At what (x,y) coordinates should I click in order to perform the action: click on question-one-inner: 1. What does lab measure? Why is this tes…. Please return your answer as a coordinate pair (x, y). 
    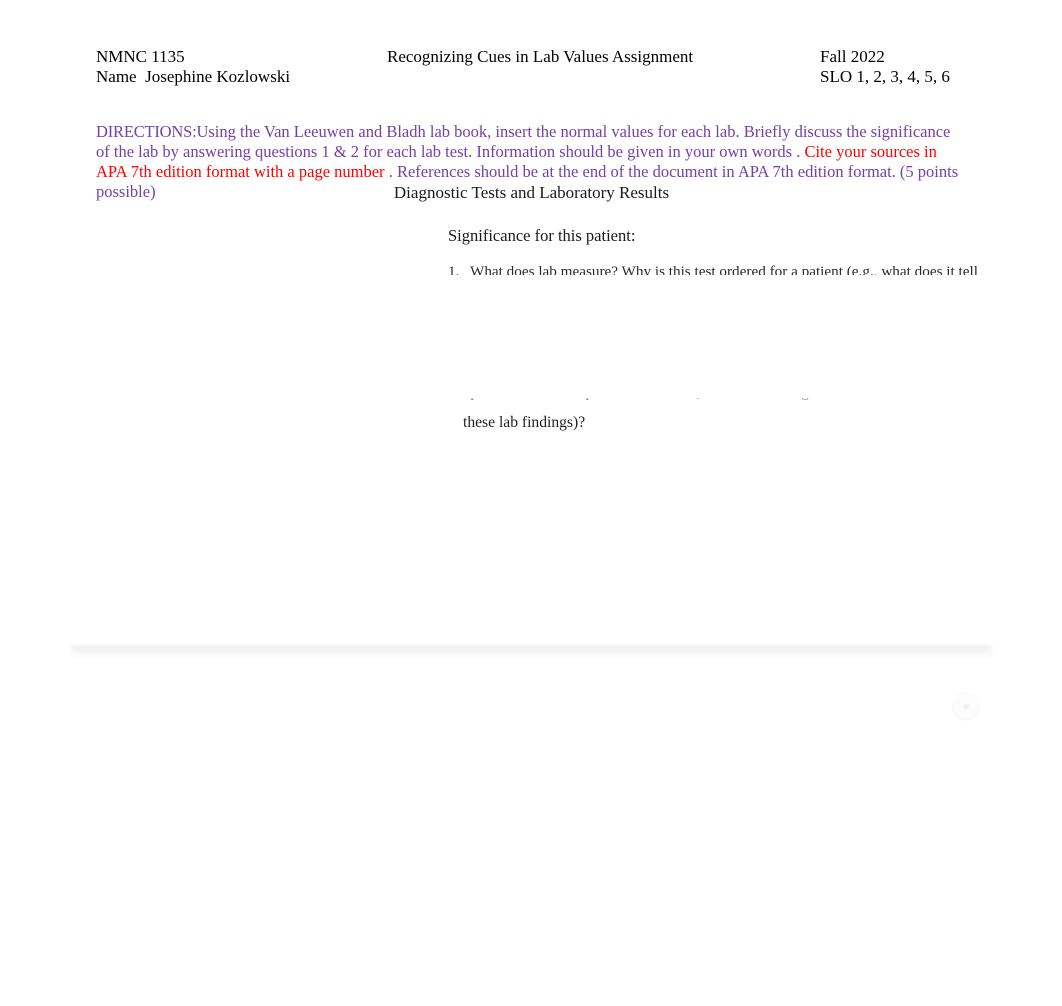
    Looking at the image, I should click on (713, 269).